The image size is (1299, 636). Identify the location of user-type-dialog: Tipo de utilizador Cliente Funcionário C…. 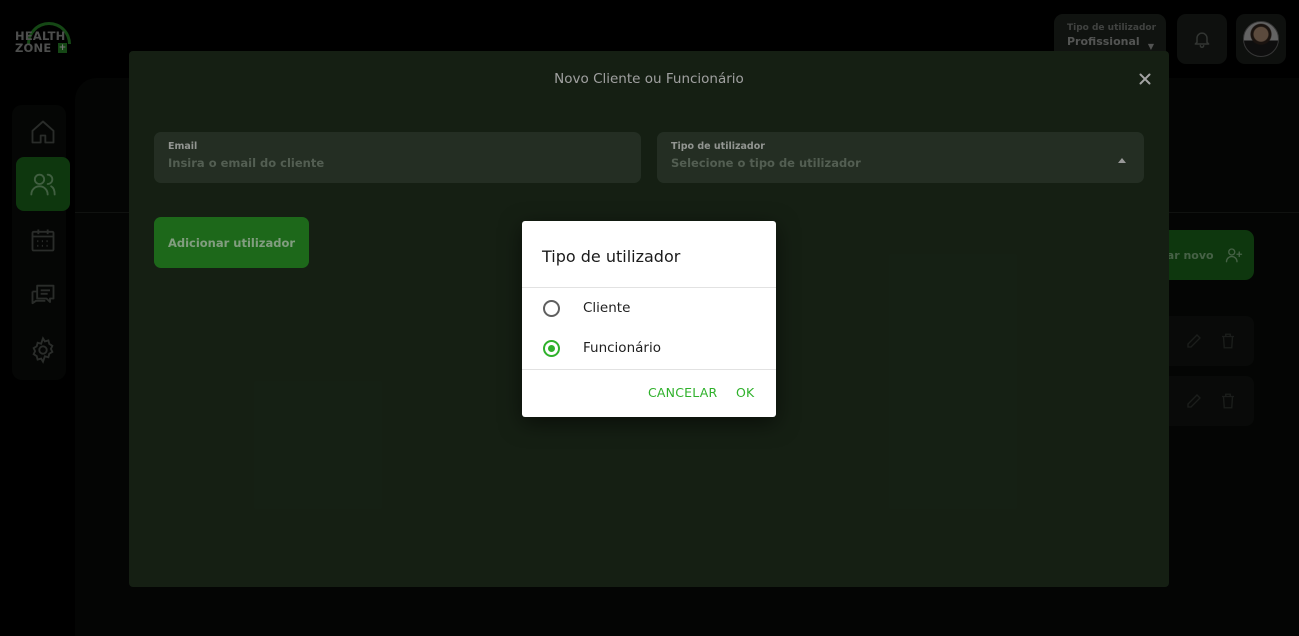
(649, 319).